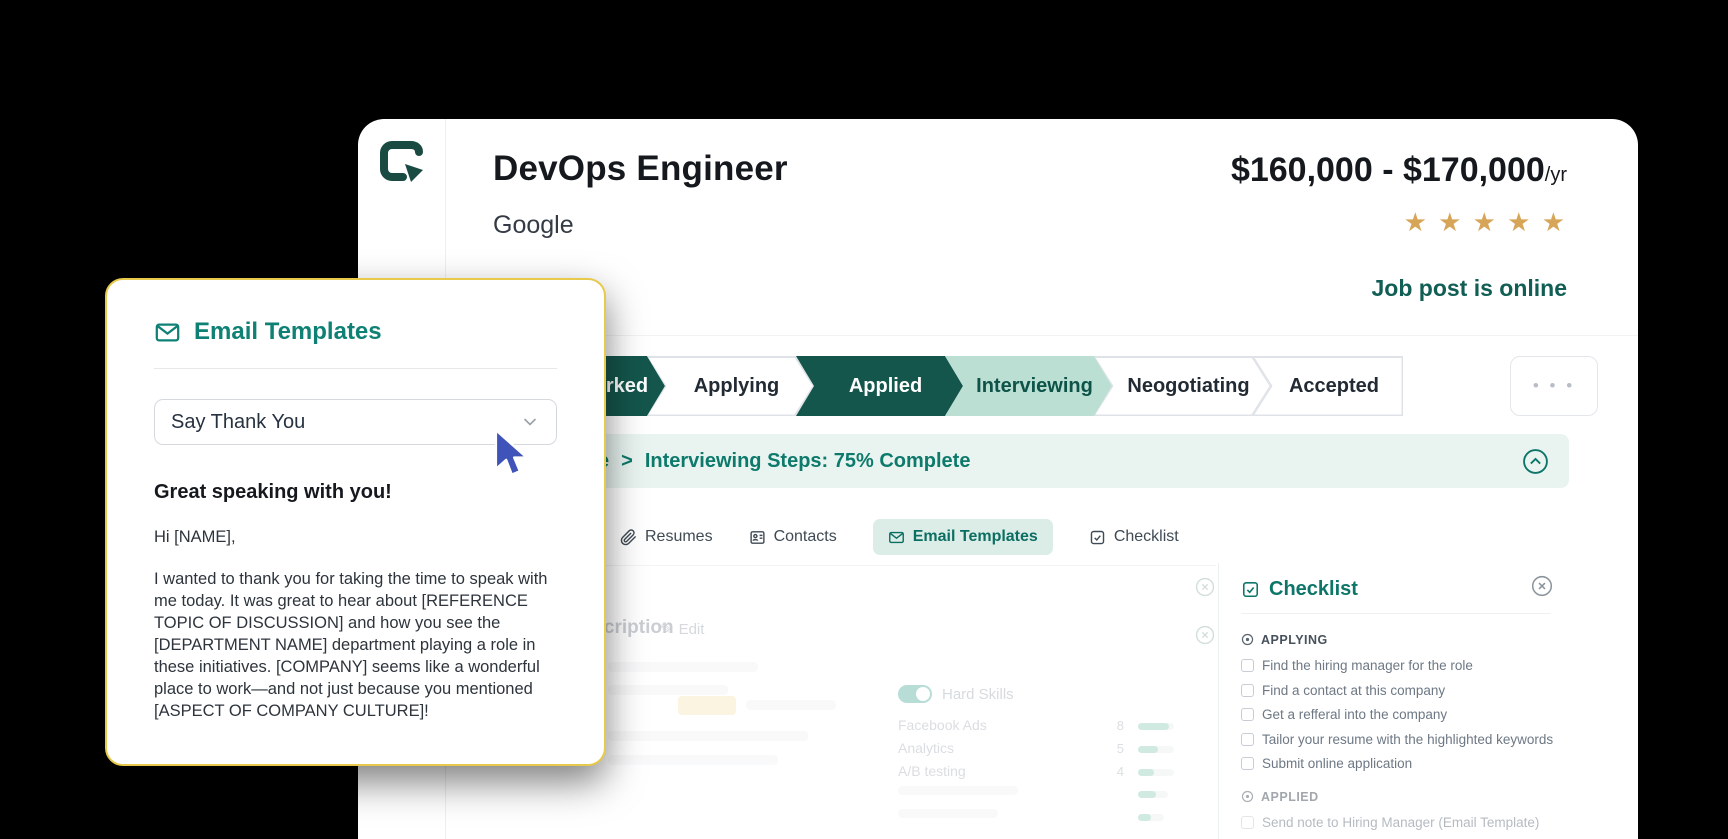  Describe the element at coordinates (1120, 748) in the screenshot. I see `skill-score: 5` at that location.